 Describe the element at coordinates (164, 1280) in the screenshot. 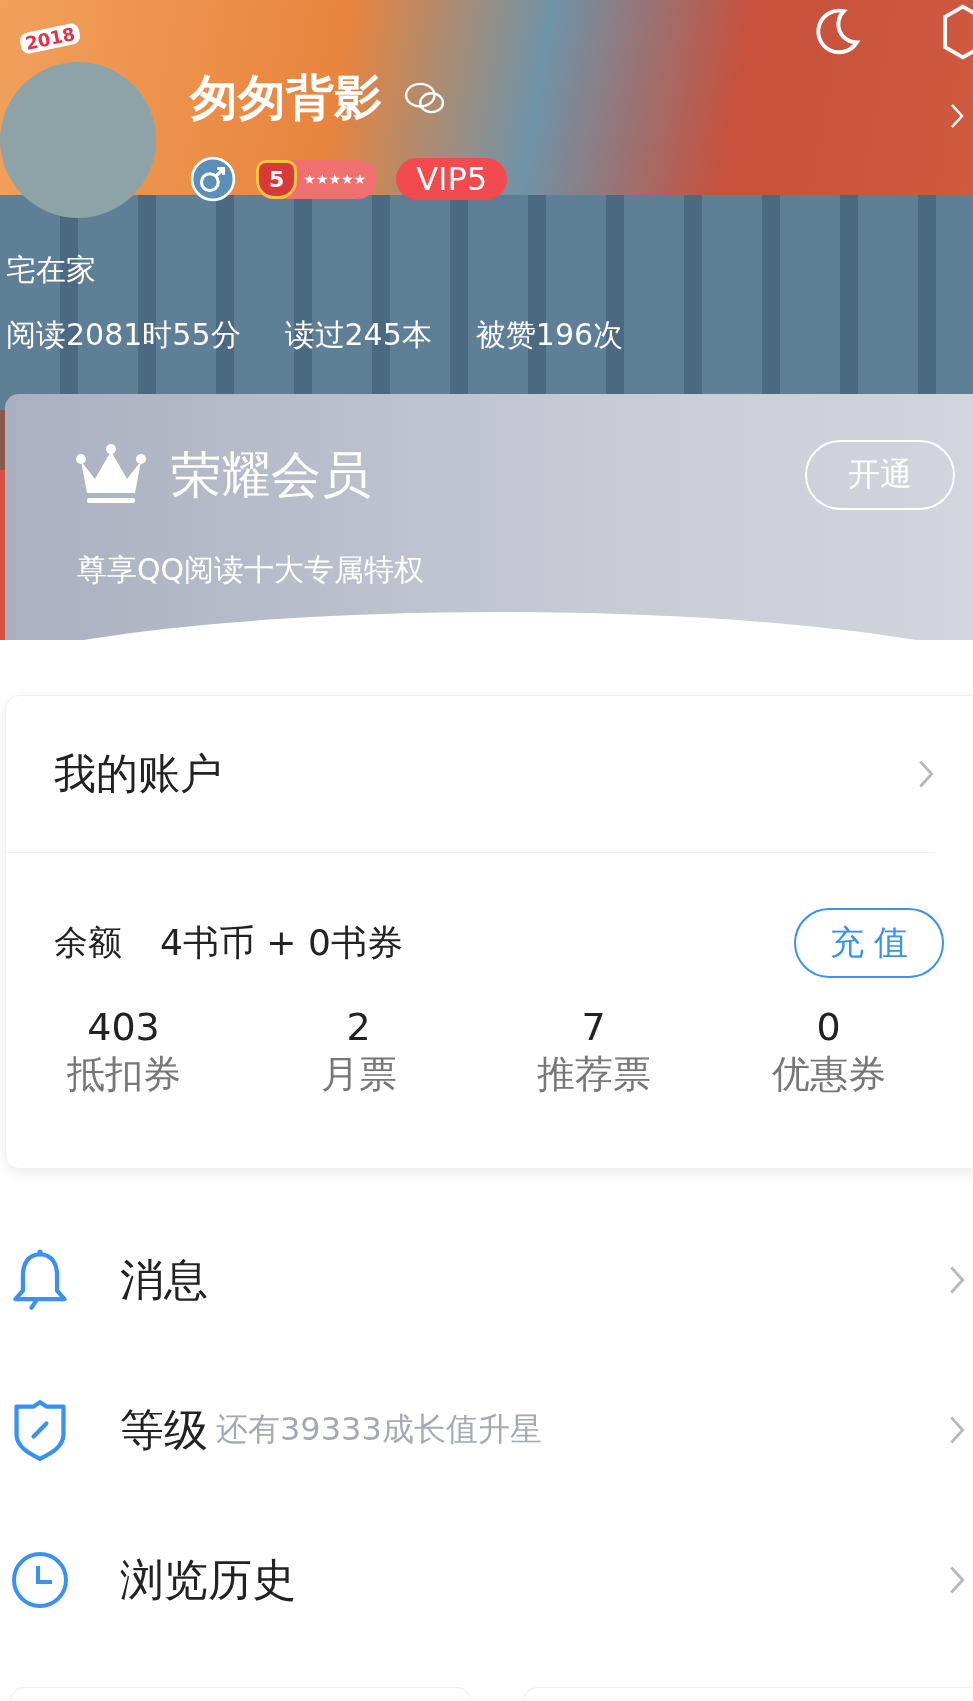

I see `menu-item: 消息` at that location.